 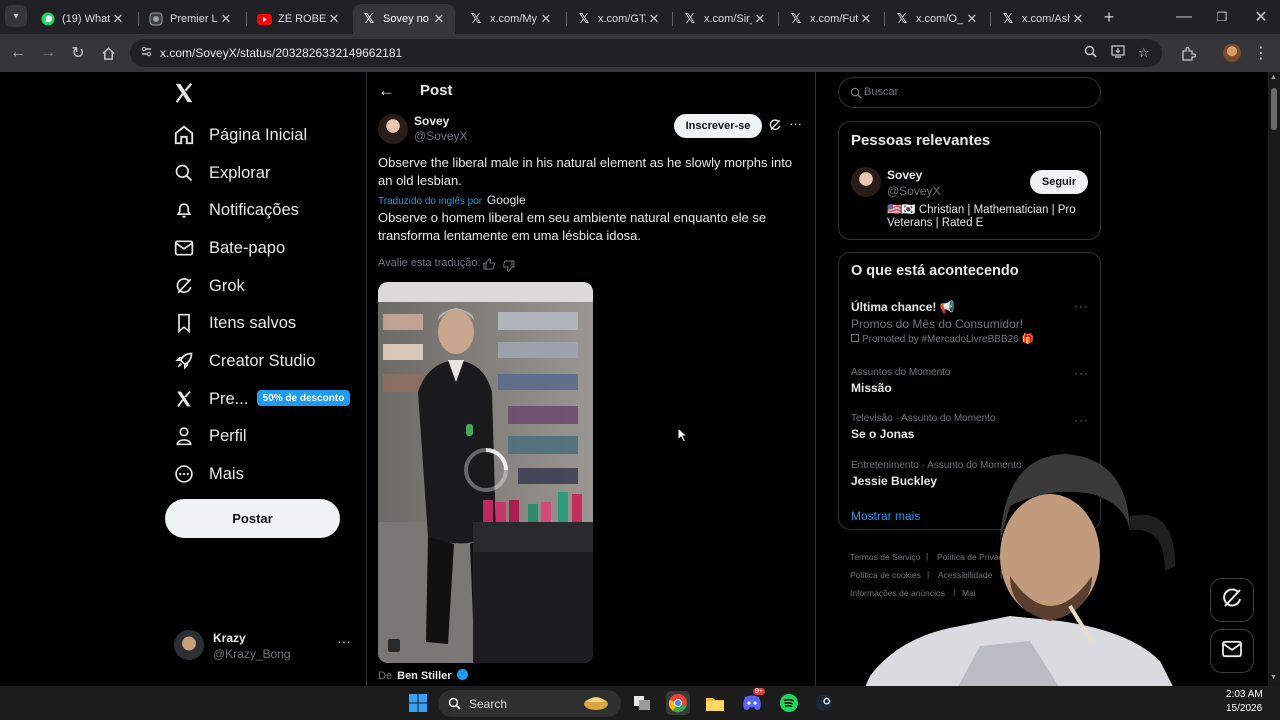 I want to click on post-more-icon: ···, so click(x=795, y=123).